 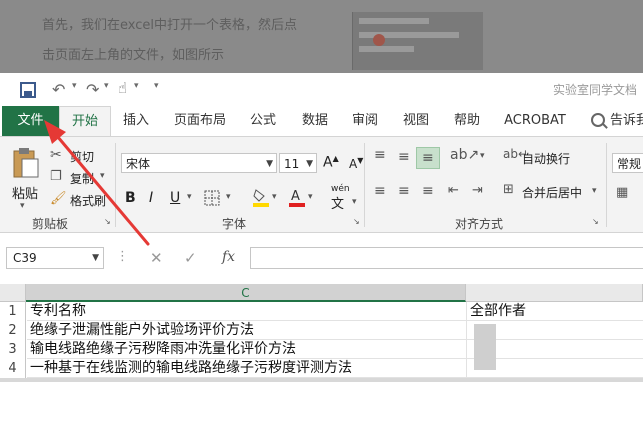 I want to click on annotation-arrow, so click(x=97, y=183).